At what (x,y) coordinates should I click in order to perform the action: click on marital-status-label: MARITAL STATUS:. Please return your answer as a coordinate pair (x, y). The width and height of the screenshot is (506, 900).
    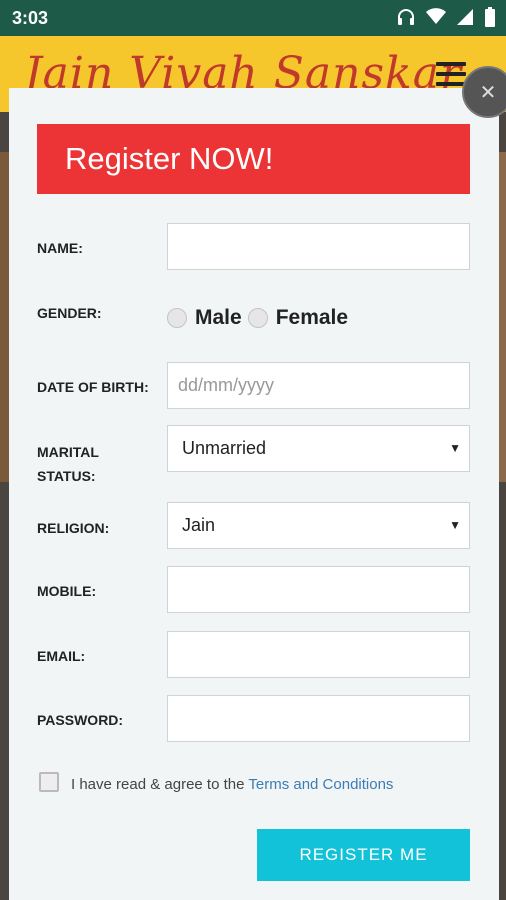
    Looking at the image, I should click on (68, 464).